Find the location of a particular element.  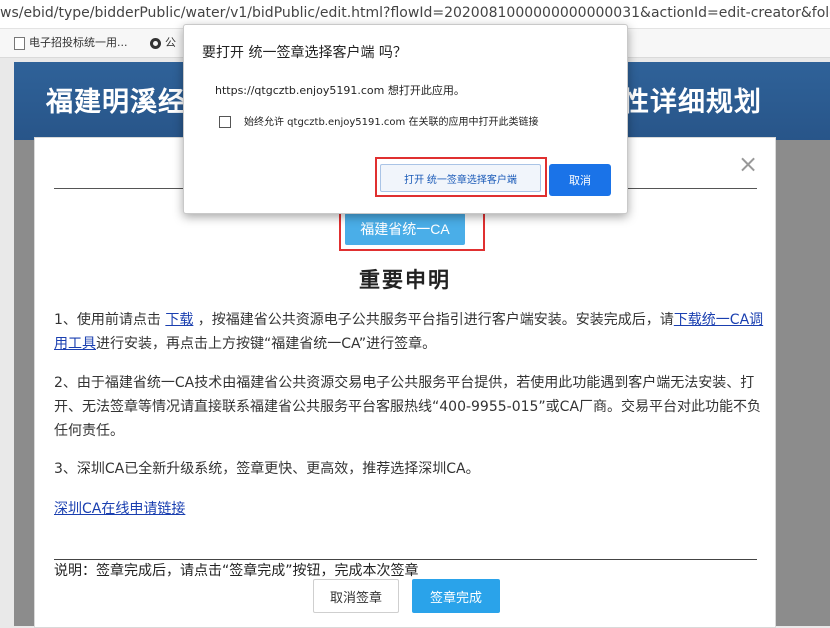

para1-text: 1、使用前请点击 is located at coordinates (110, 320).